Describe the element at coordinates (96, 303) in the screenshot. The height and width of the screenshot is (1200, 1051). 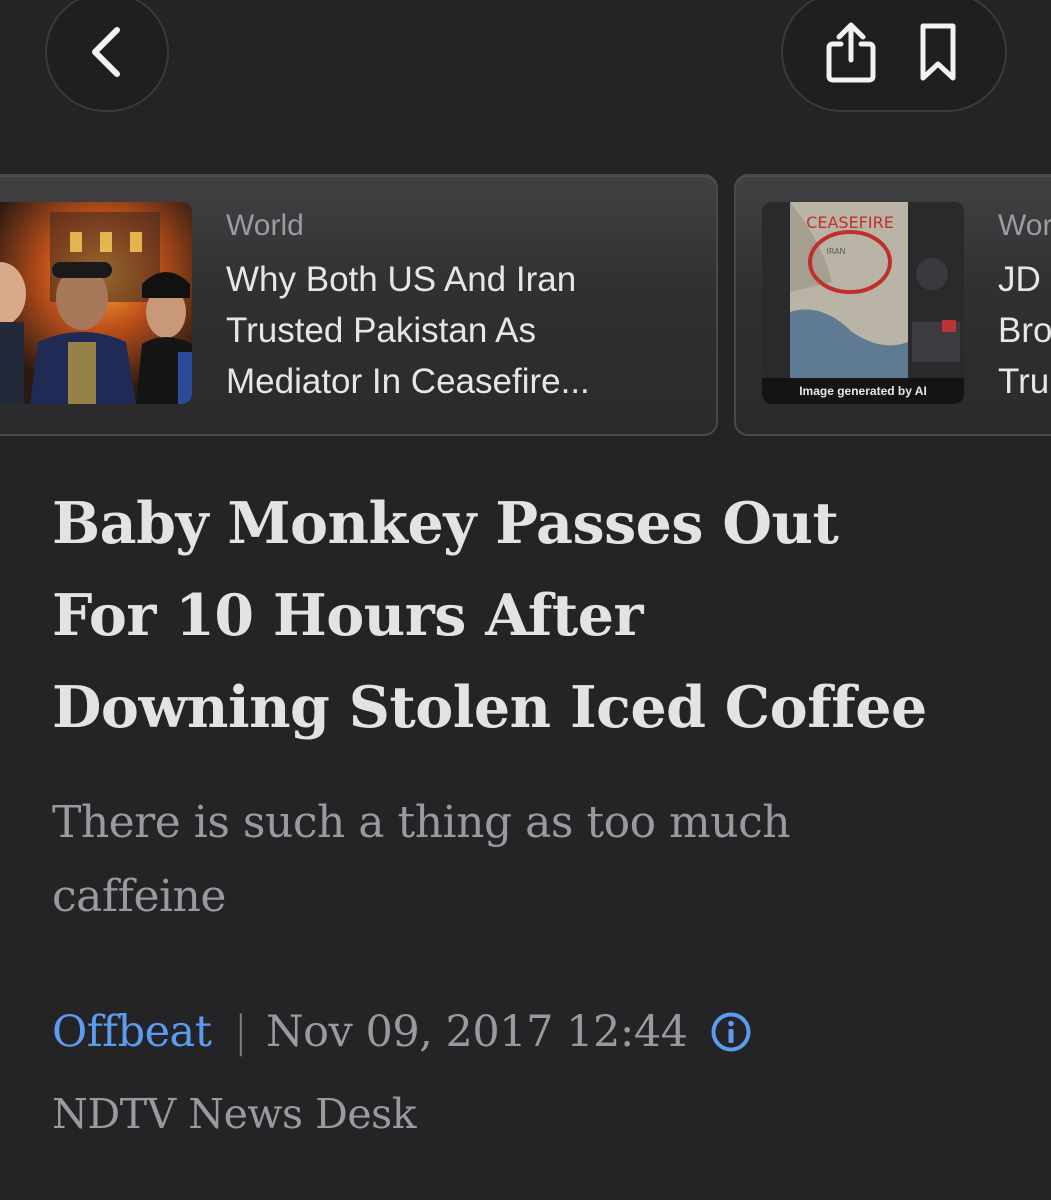
I see `article-thumbnail` at that location.